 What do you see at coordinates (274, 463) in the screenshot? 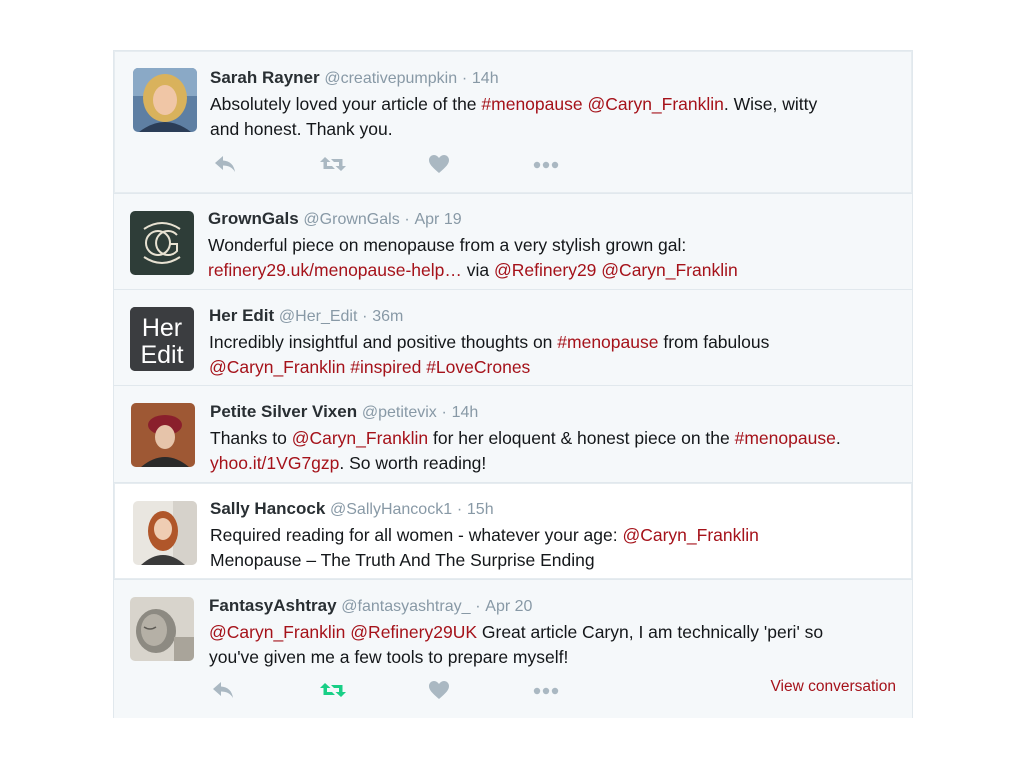
I see `url-link: yhoo.it/1VG7gzp` at bounding box center [274, 463].